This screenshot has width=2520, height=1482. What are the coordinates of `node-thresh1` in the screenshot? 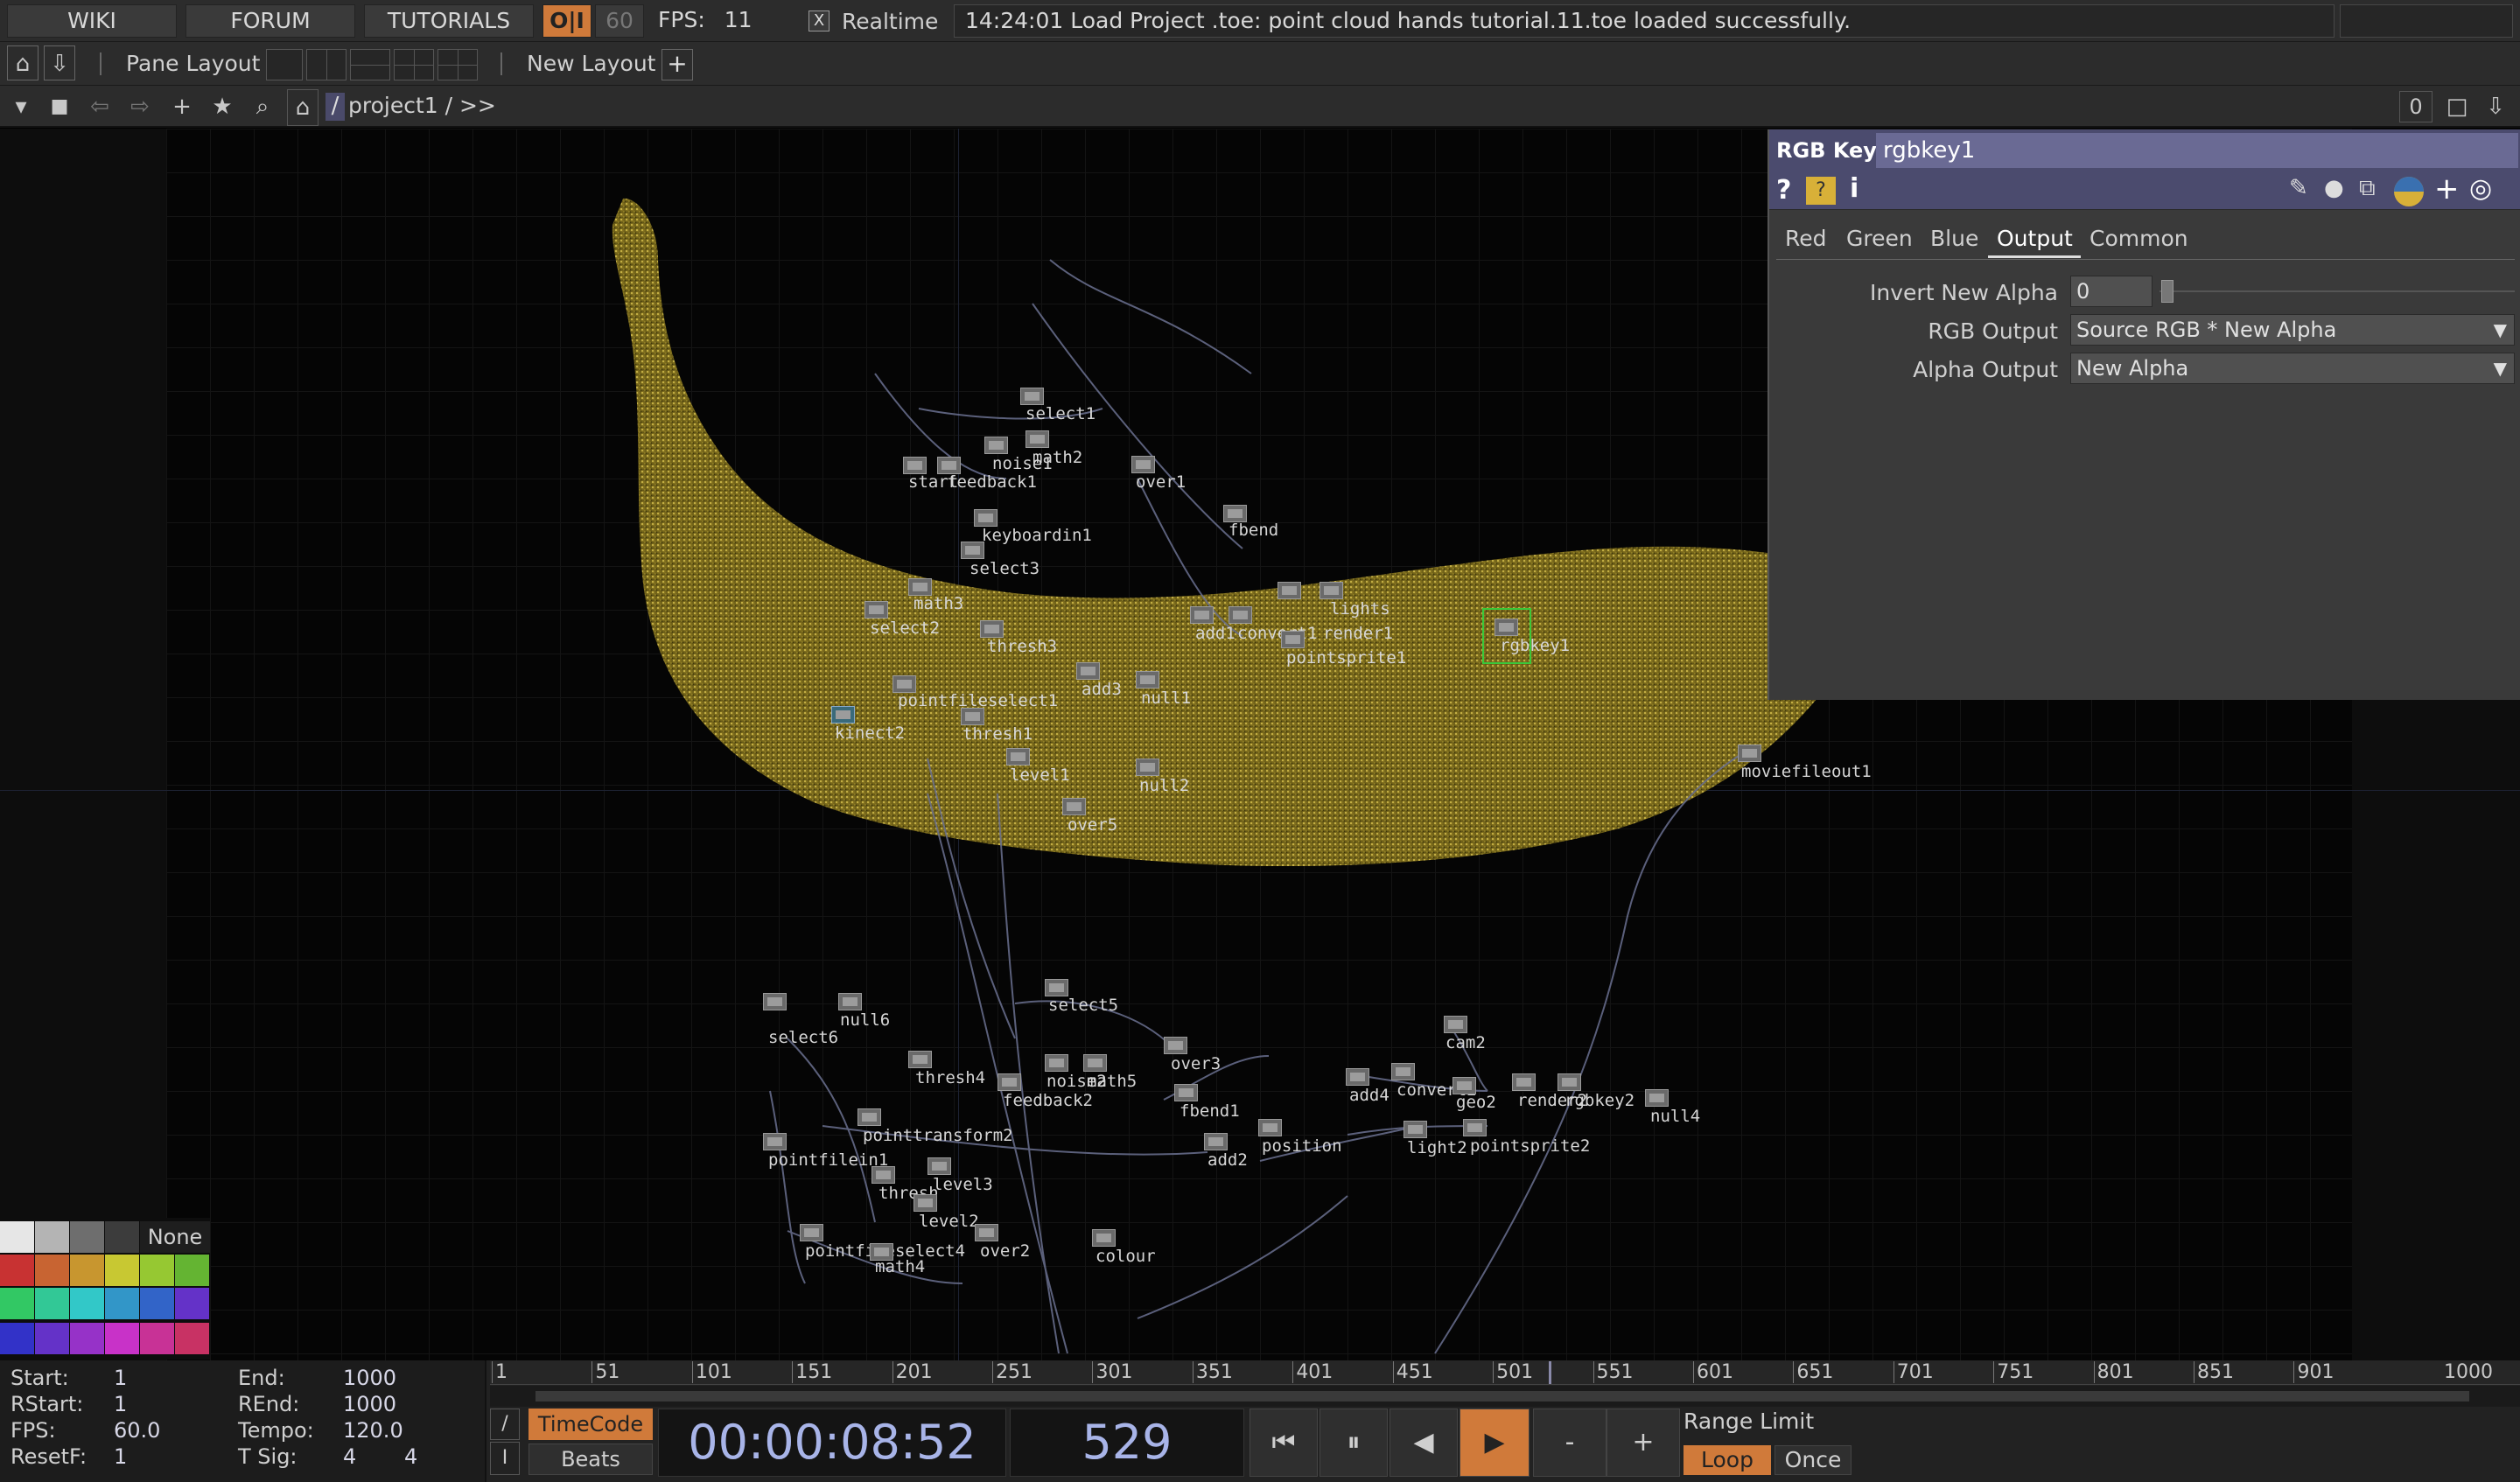 It's located at (972, 716).